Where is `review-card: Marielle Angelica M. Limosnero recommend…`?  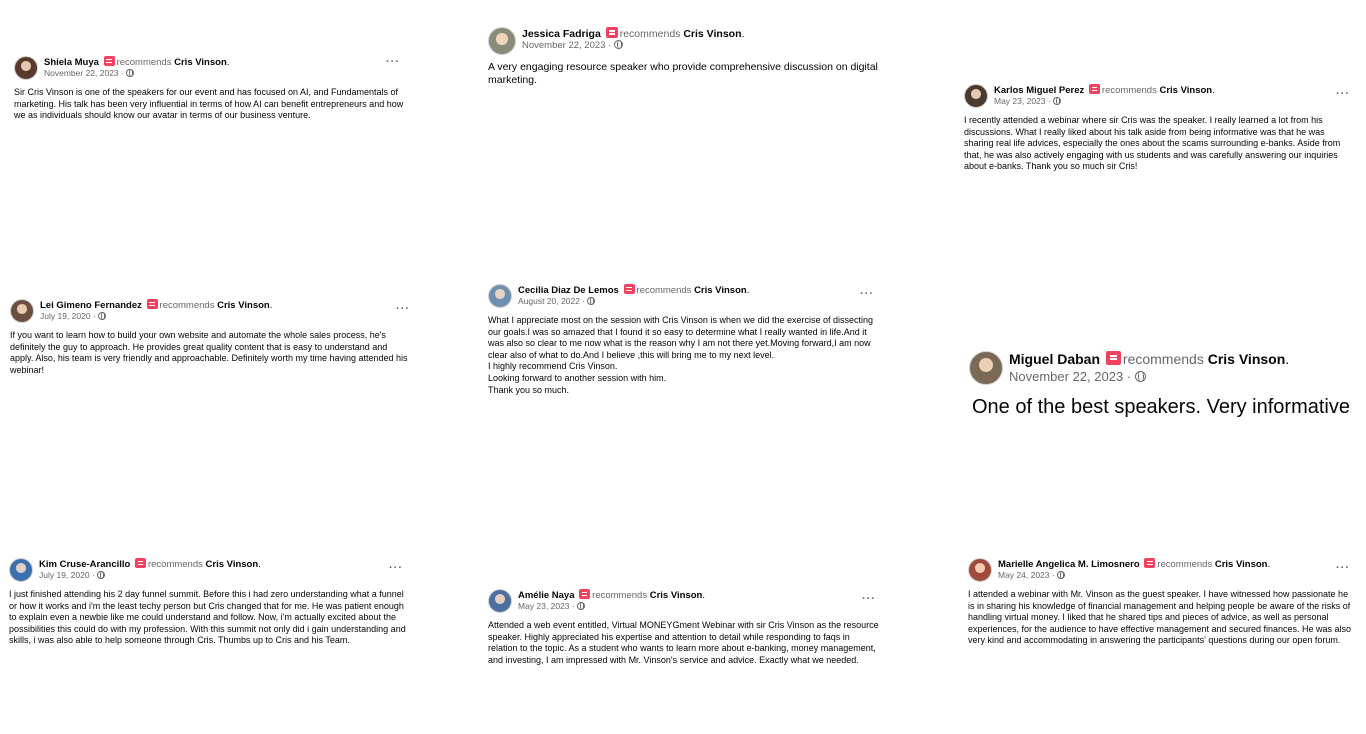 review-card: Marielle Angelica M. Limosnero recommend… is located at coordinates (1161, 602).